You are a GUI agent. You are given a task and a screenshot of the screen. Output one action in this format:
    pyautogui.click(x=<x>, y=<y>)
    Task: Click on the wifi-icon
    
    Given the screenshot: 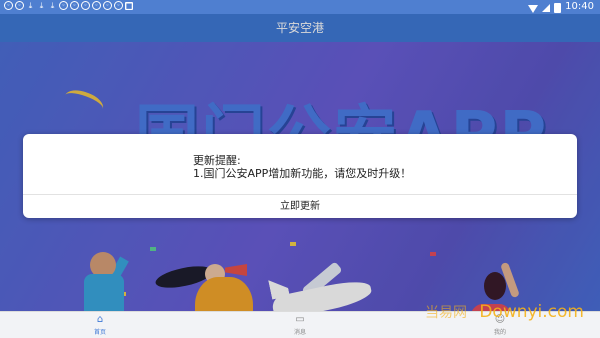 What is the action you would take?
    pyautogui.click(x=533, y=8)
    